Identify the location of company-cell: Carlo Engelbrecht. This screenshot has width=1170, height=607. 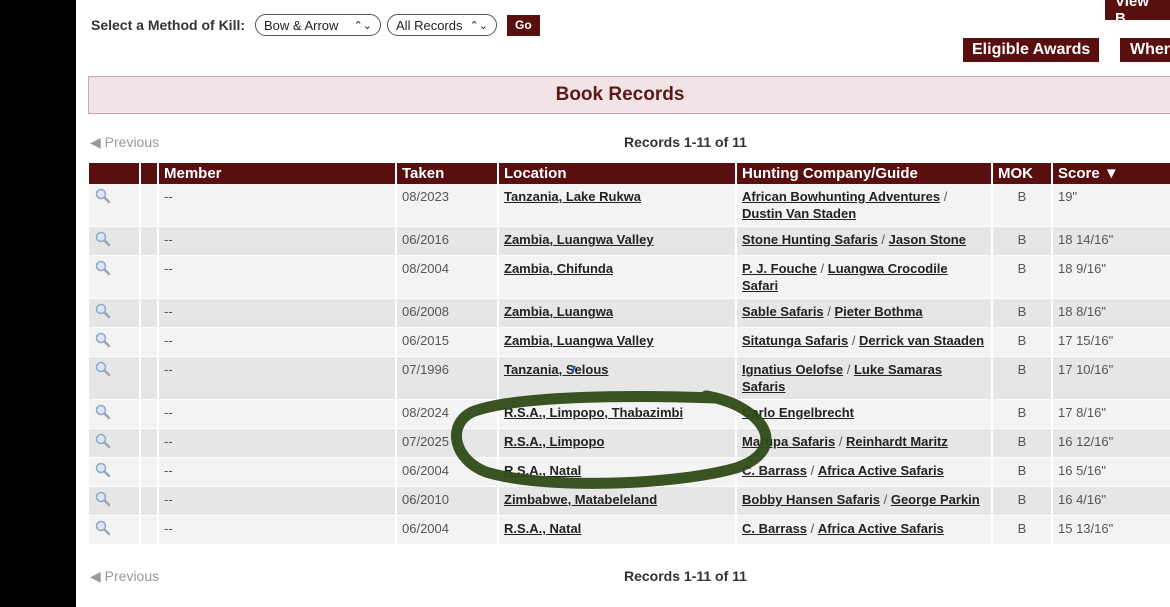
(864, 414).